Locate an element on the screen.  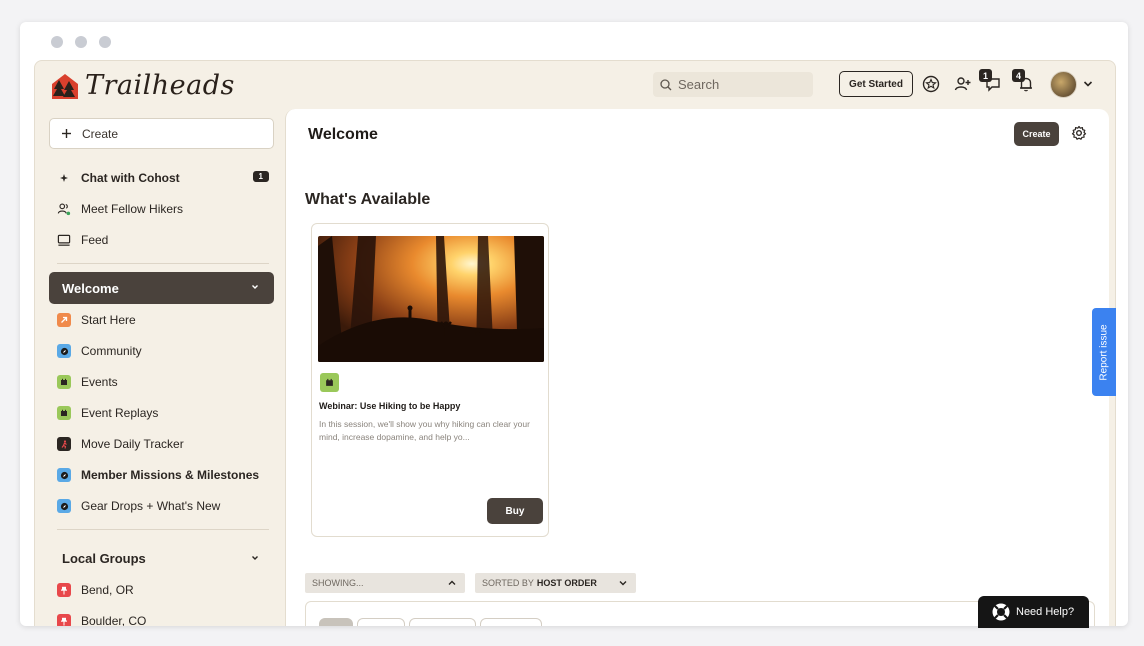
brand-logo: Trailheads is located at coordinates (143, 85).